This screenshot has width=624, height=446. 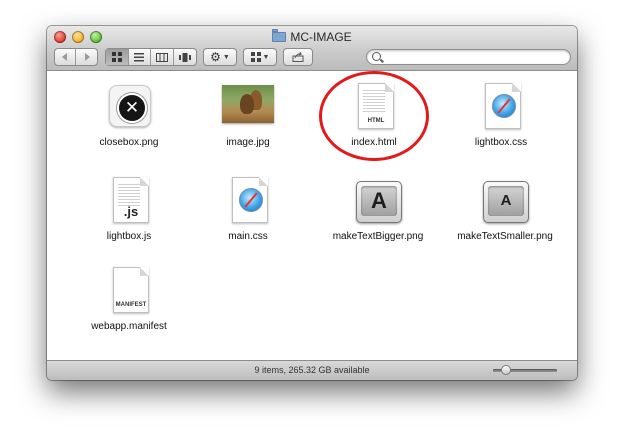 I want to click on icon-view-icon, so click(x=116, y=57).